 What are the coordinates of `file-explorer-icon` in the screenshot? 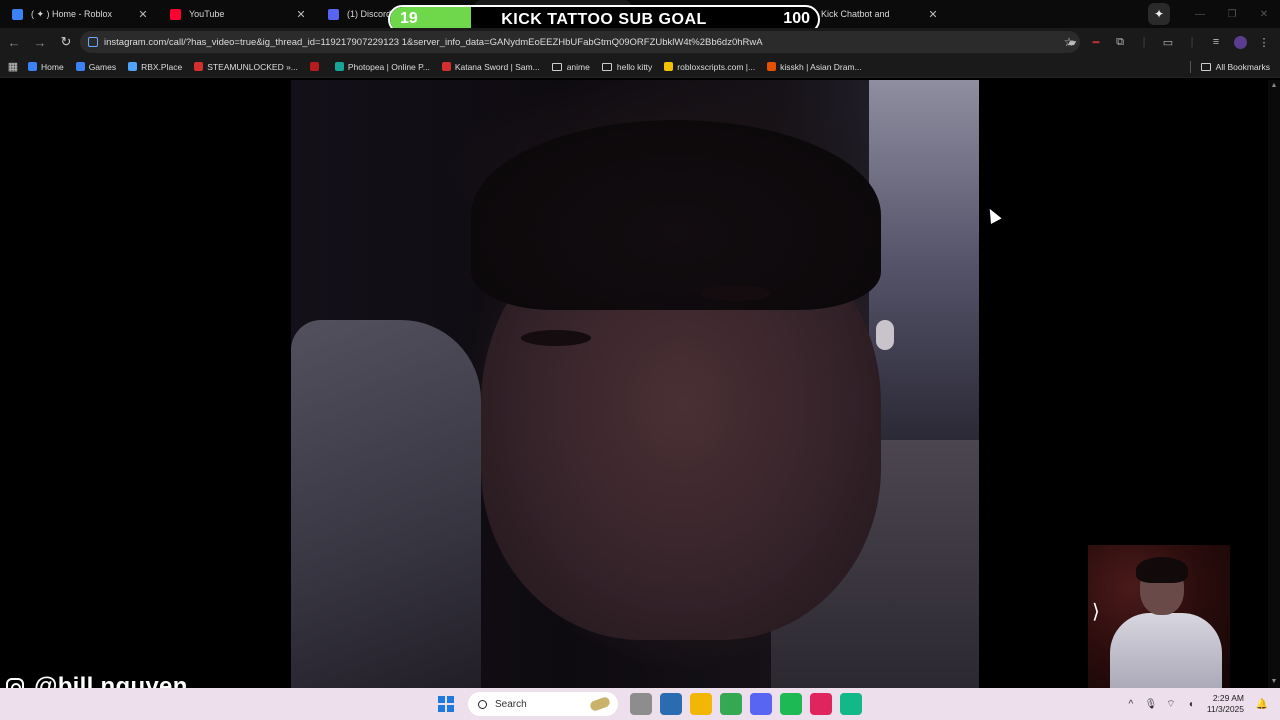 It's located at (701, 704).